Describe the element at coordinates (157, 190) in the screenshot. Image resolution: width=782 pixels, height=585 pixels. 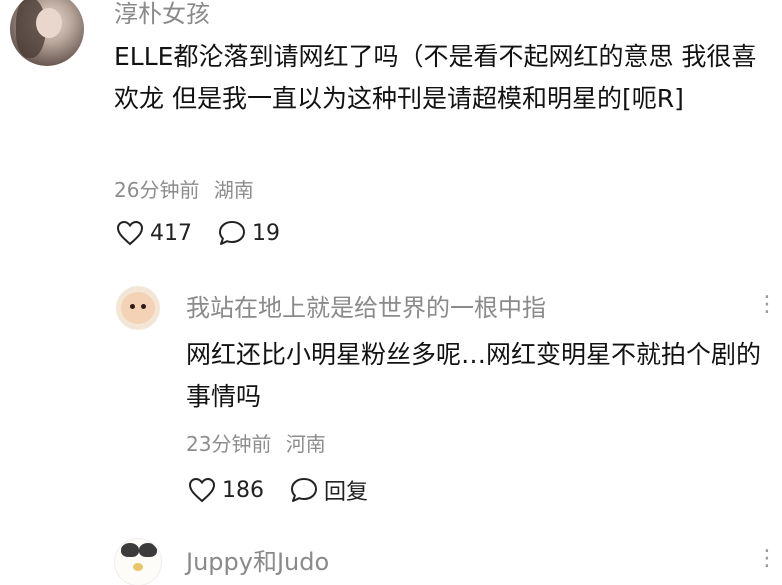
I see `comment-time: 26分钟前` at that location.